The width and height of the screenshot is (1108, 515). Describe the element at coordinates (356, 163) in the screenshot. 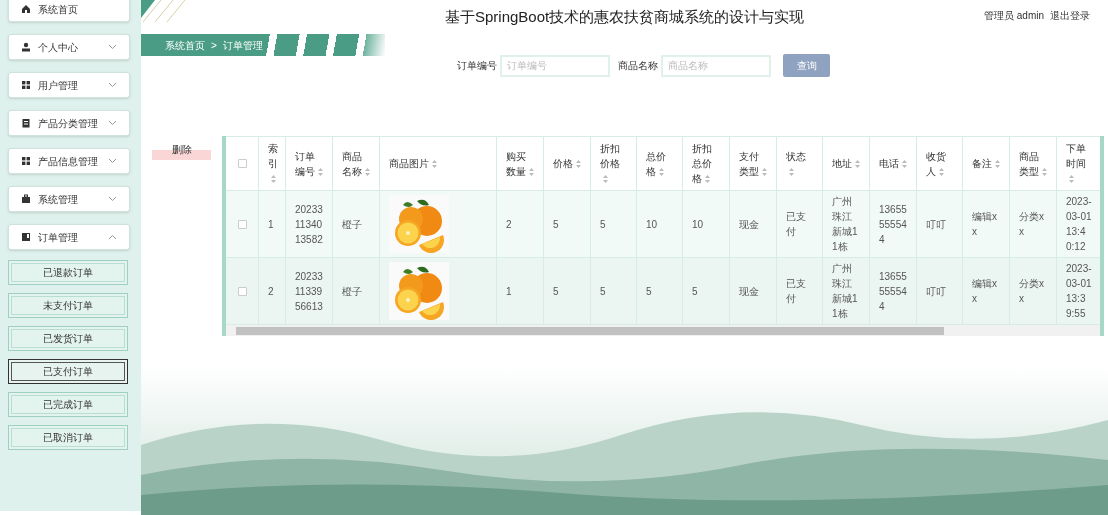

I see `column-header: 商品名称` at that location.